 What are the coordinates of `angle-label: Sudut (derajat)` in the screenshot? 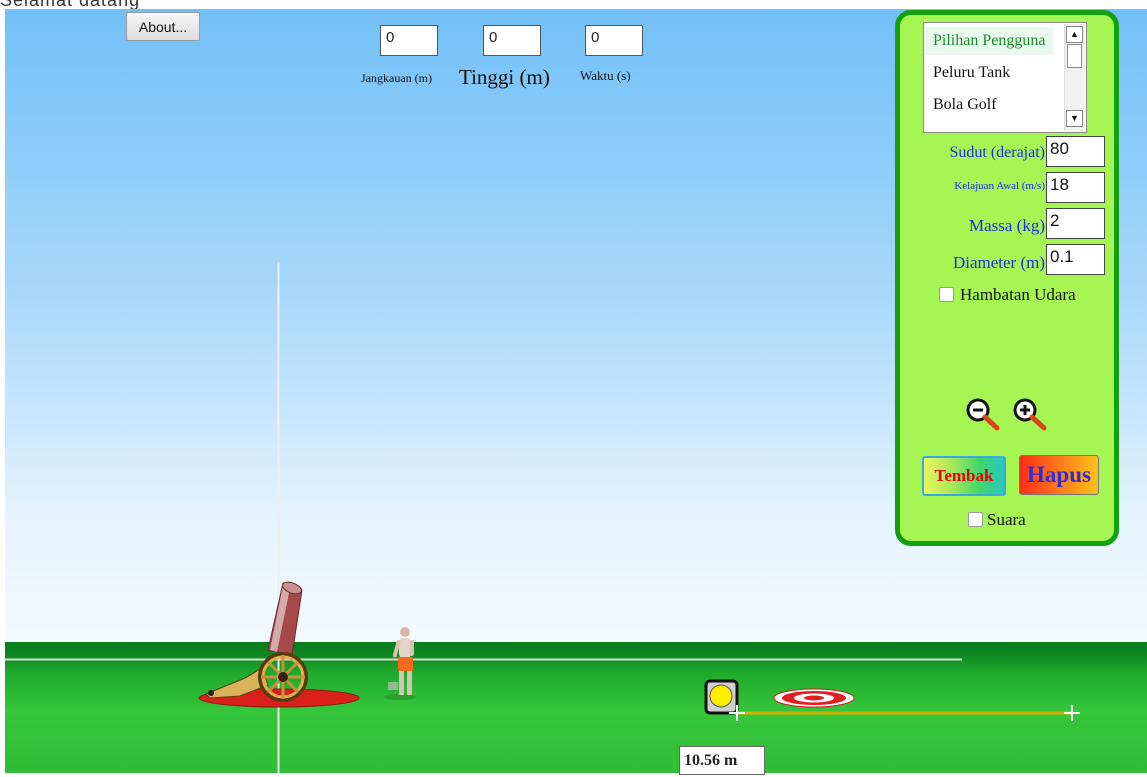 It's located at (997, 152).